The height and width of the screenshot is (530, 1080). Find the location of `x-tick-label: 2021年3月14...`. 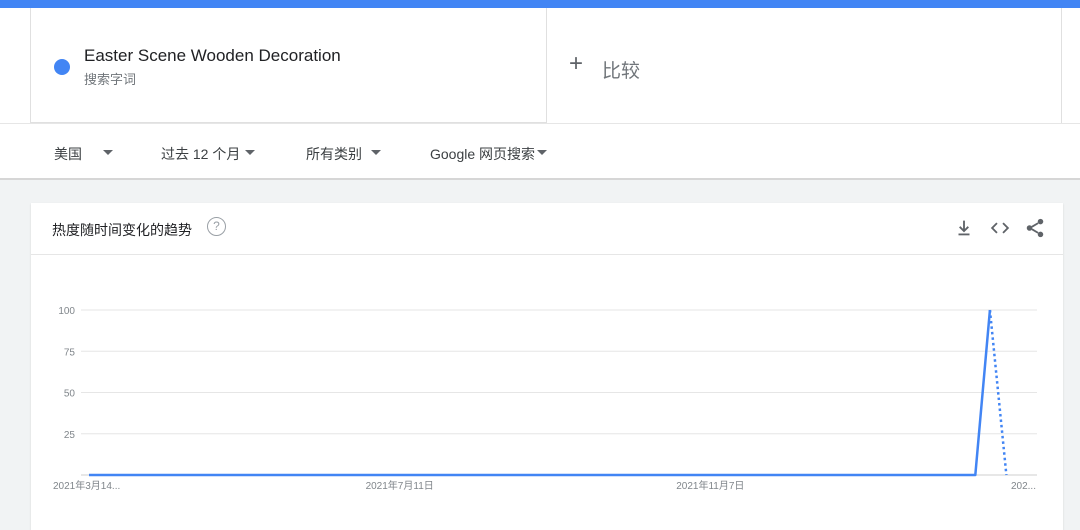

x-tick-label: 2021年3月14... is located at coordinates (86, 485).